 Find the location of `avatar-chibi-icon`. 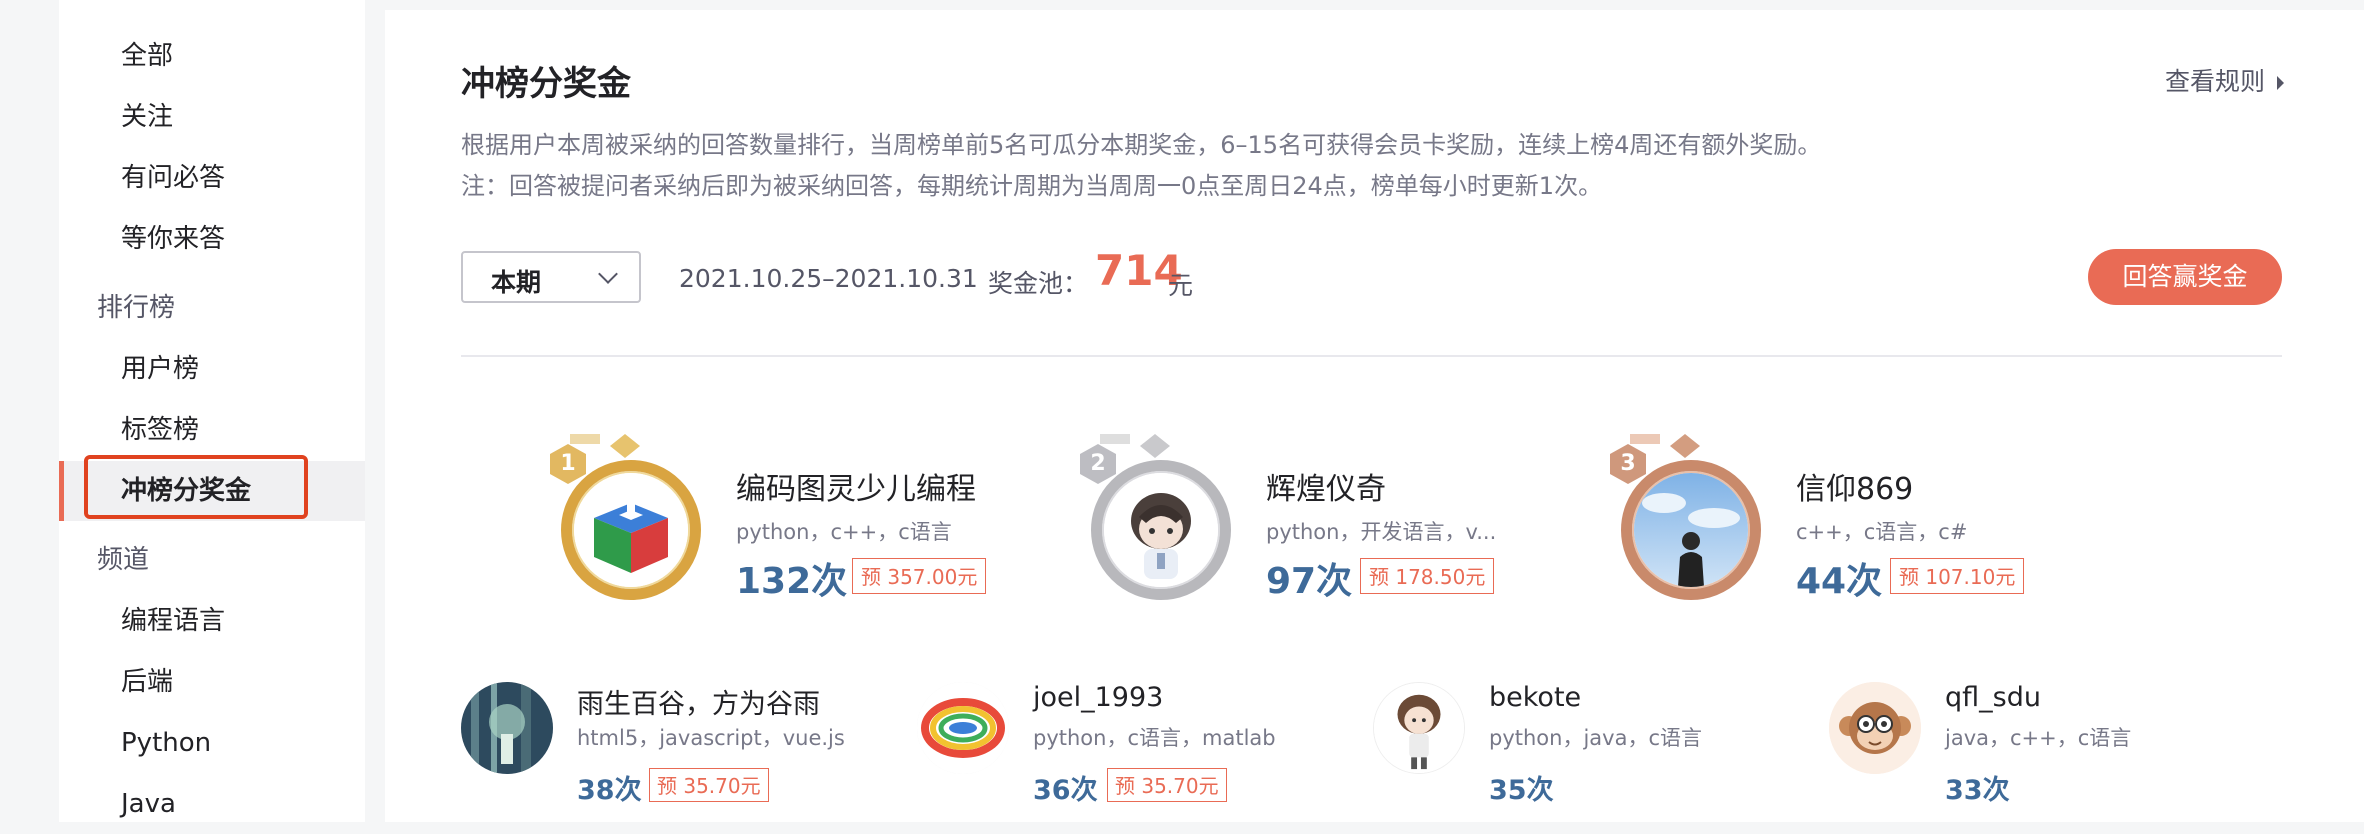

avatar-chibi-icon is located at coordinates (1419, 728).